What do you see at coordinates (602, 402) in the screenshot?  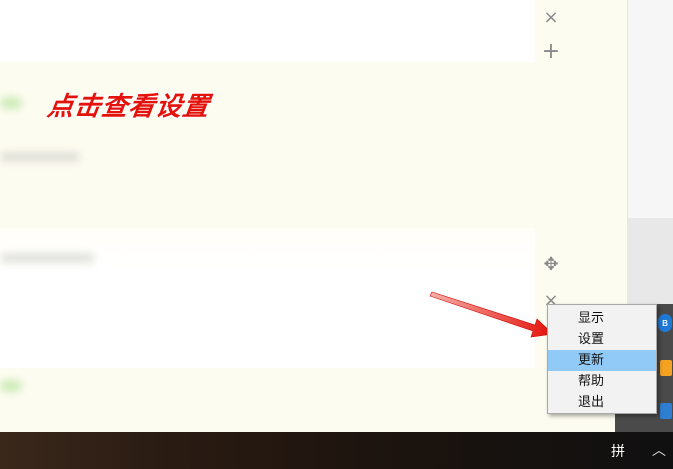 I see `menu-item-exit: 退出` at bounding box center [602, 402].